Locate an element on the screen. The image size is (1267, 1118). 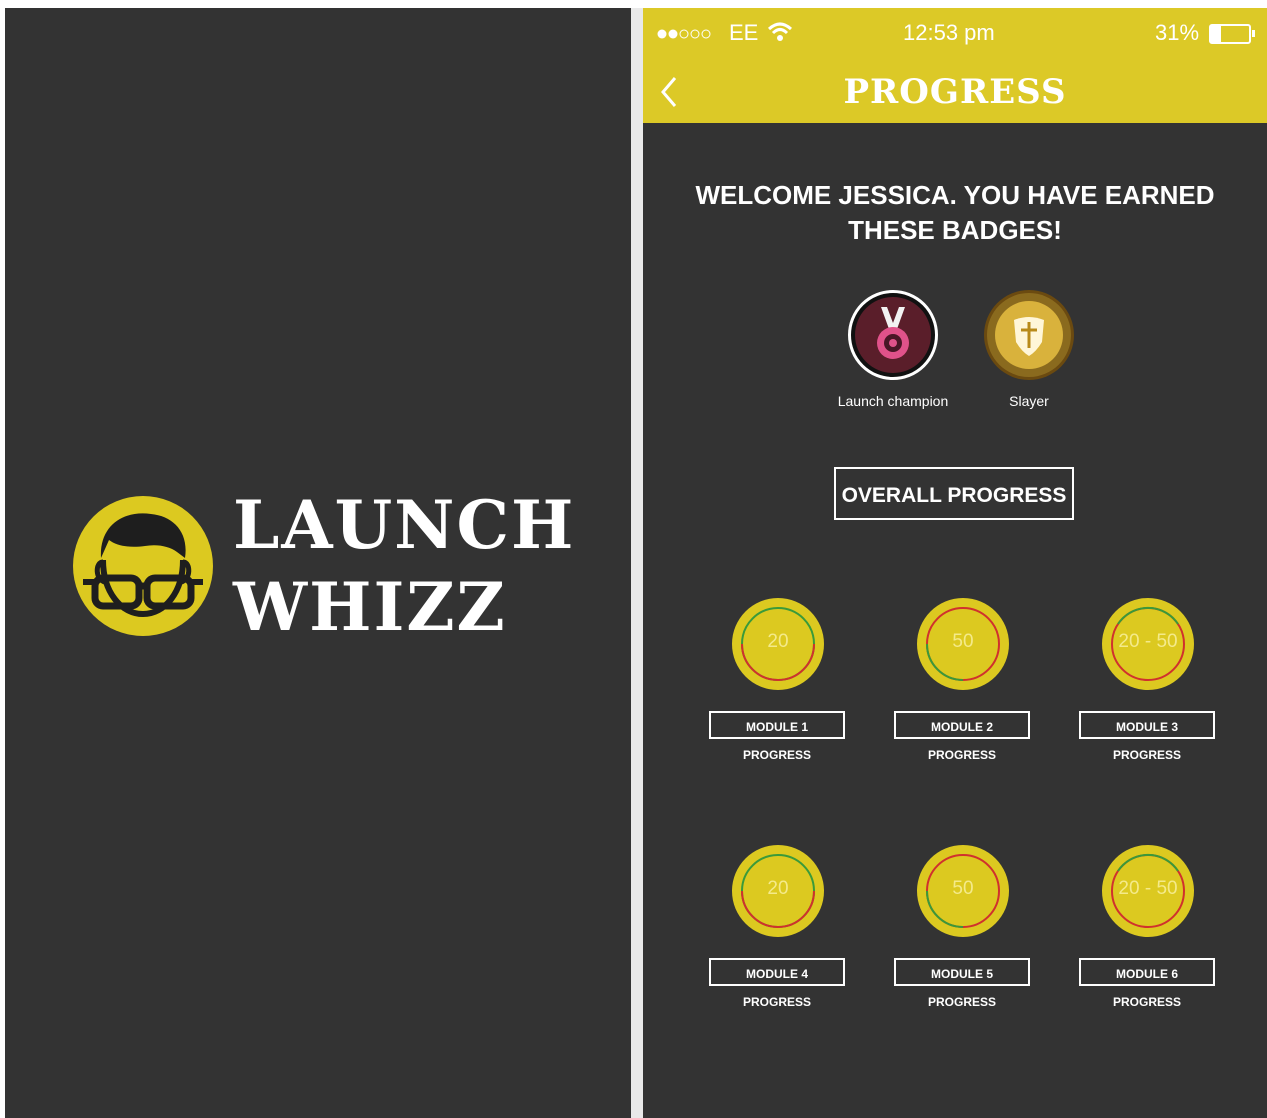
module-5-progress-ring: 50 is located at coordinates (963, 891).